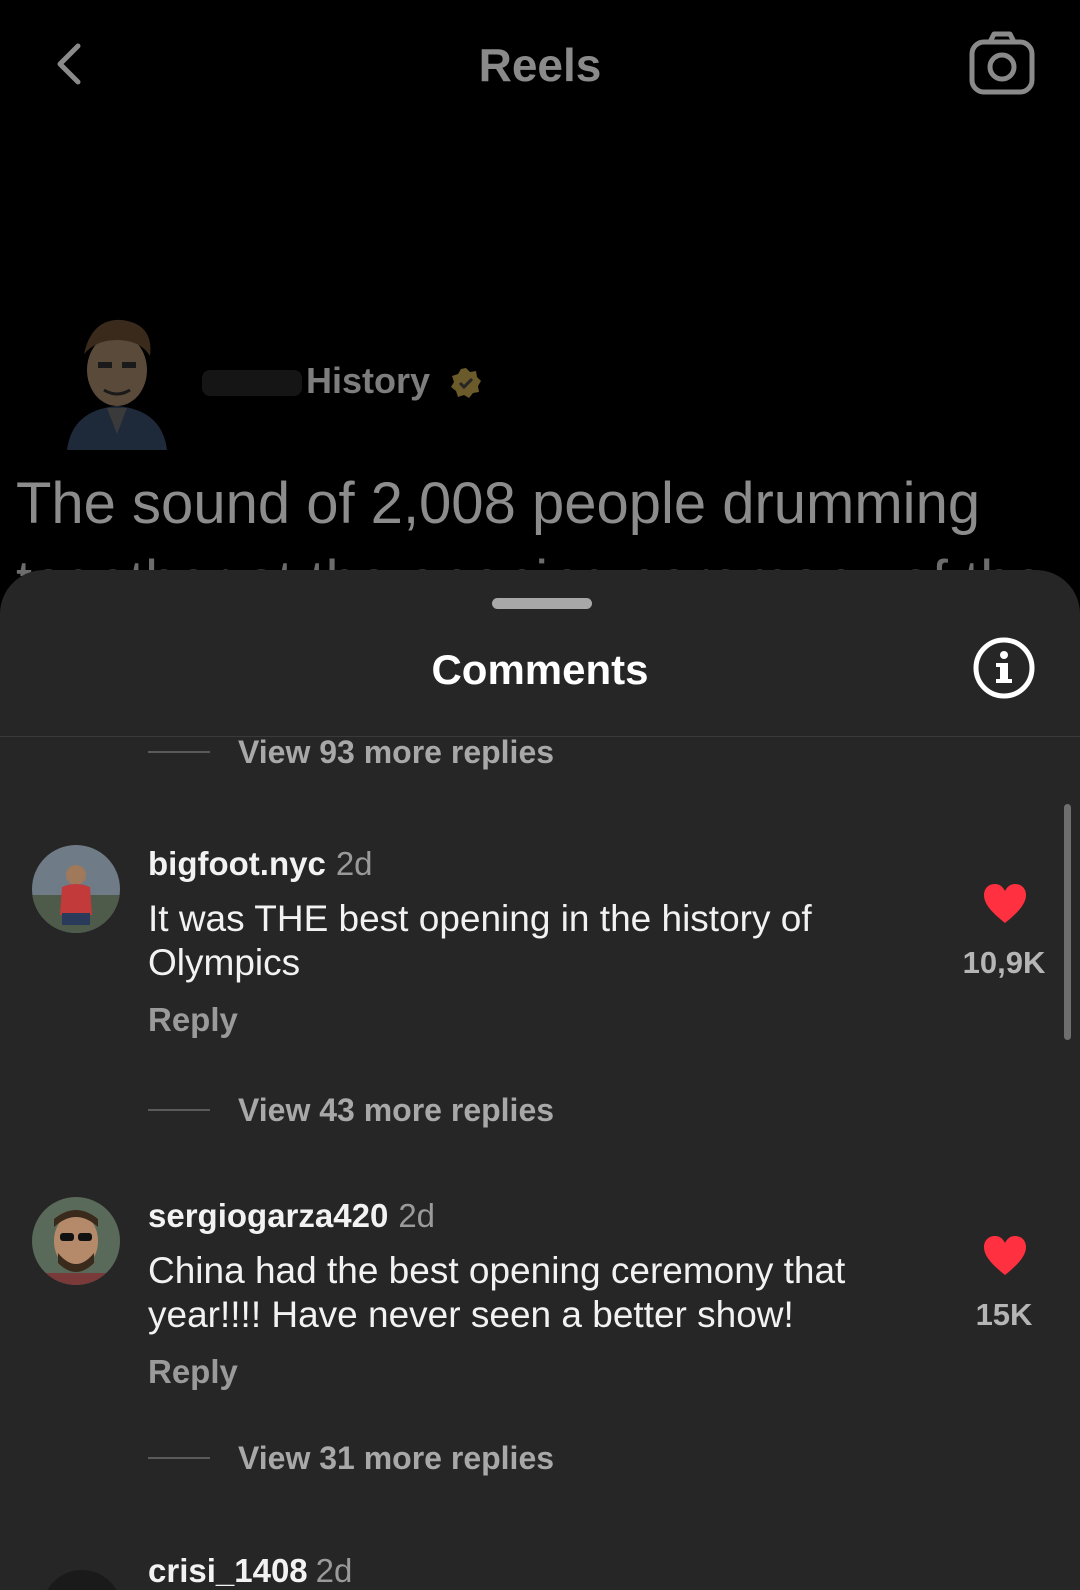 This screenshot has width=1080, height=1590. What do you see at coordinates (252, 383) in the screenshot?
I see `redacted-name` at bounding box center [252, 383].